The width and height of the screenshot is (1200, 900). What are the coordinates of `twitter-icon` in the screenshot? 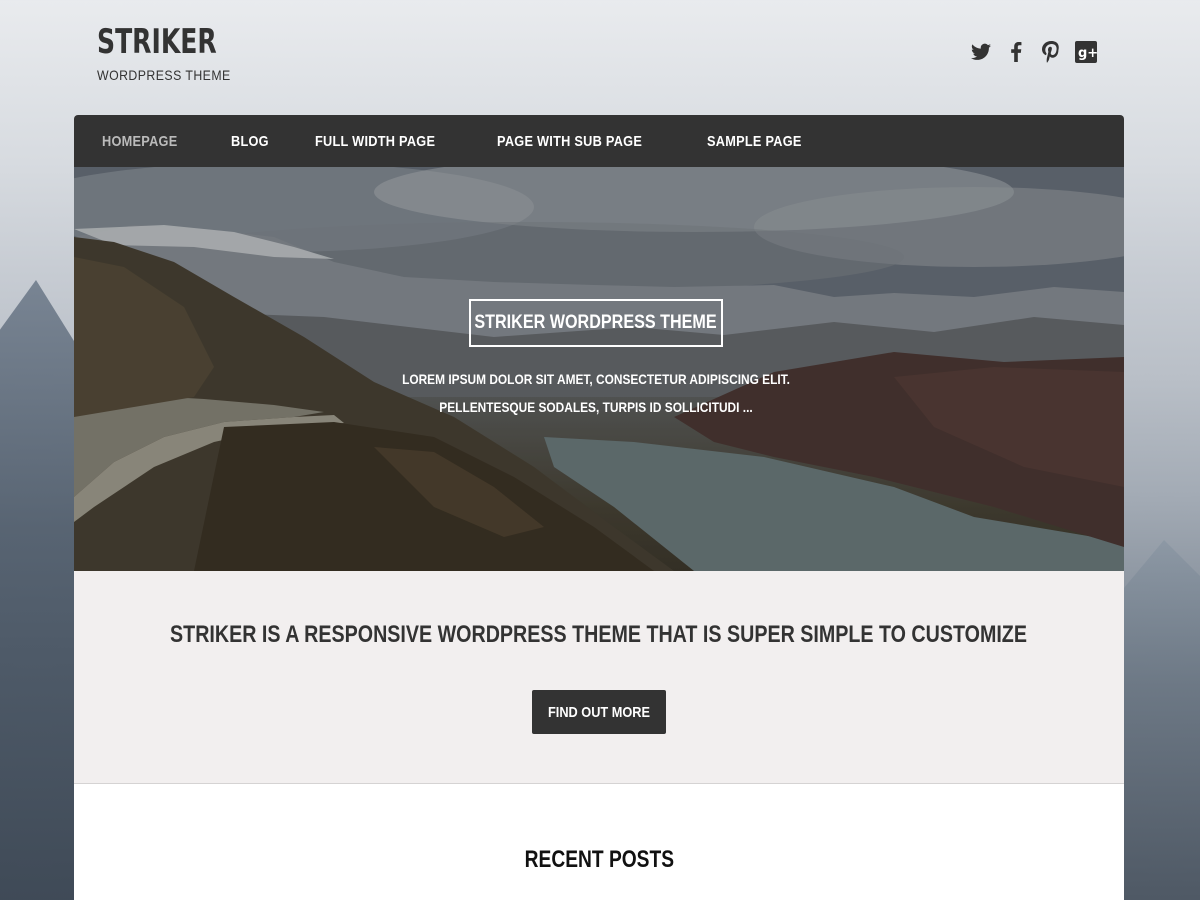 It's located at (981, 52).